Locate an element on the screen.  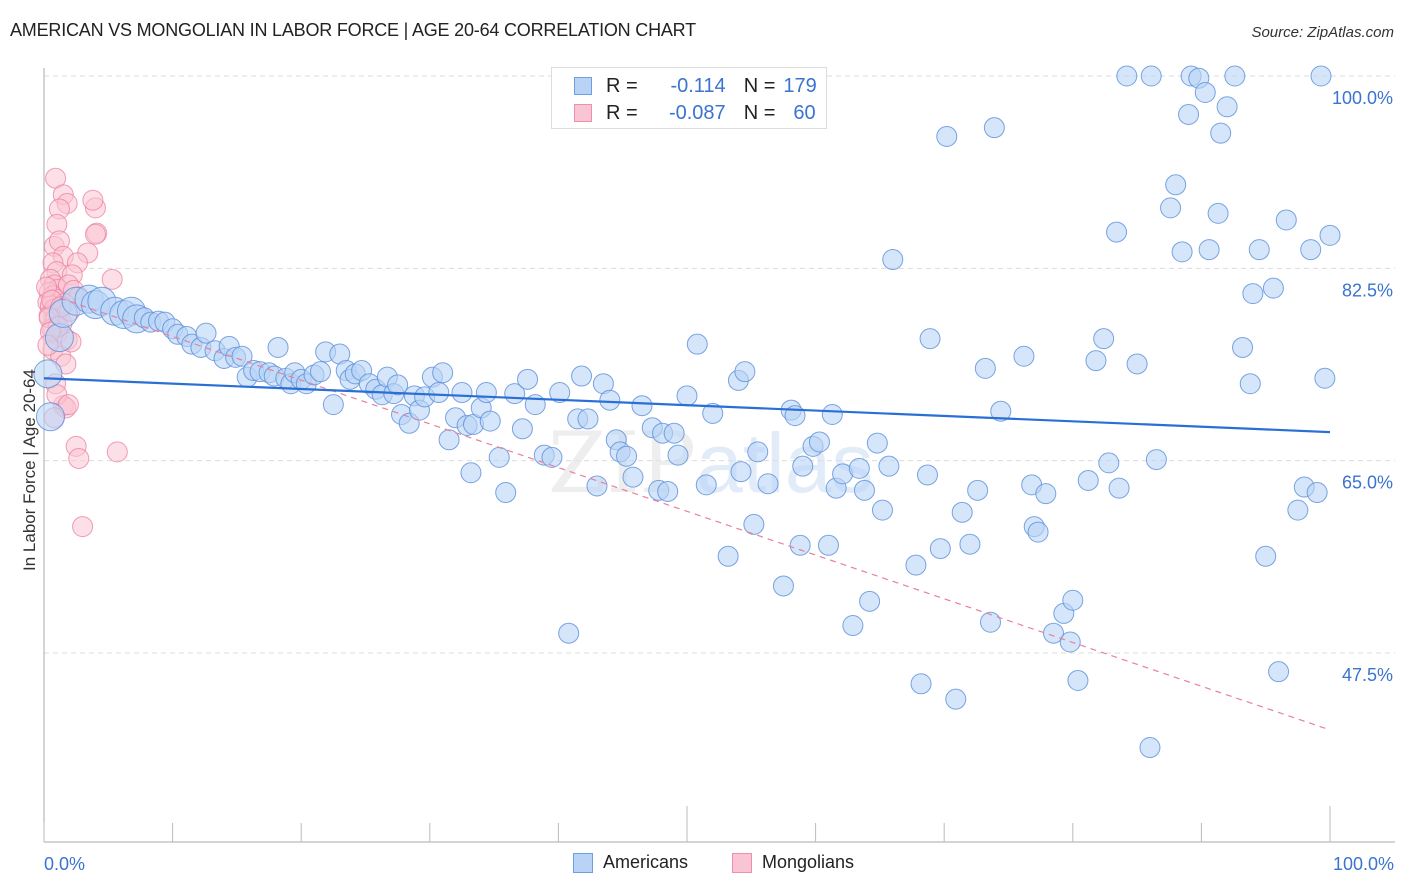
r-value: -0.114 is located at coordinates (698, 85).